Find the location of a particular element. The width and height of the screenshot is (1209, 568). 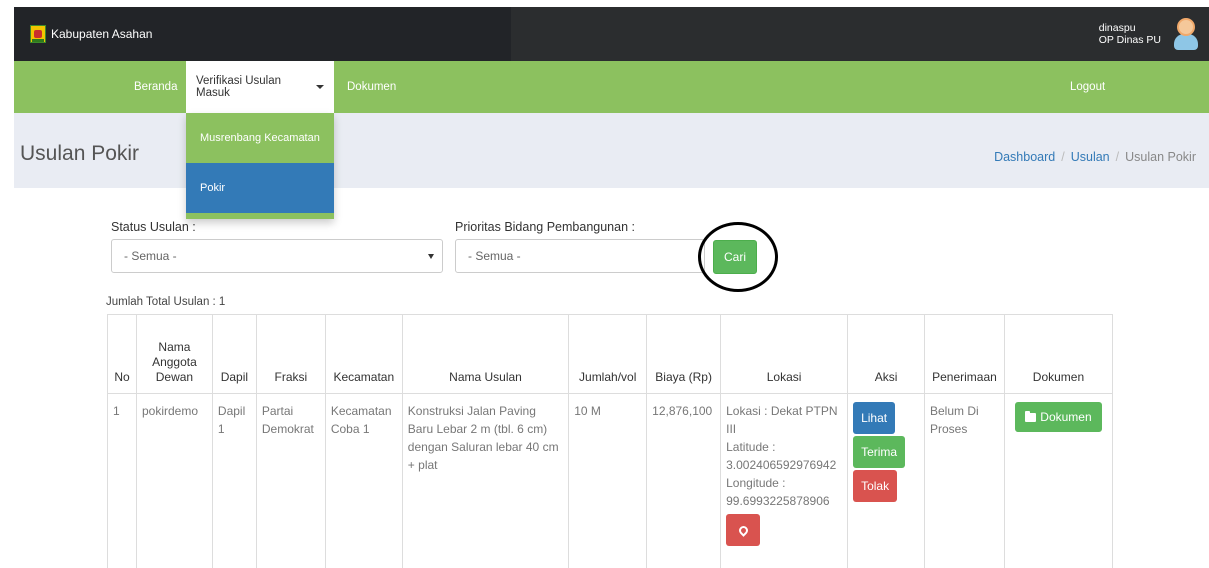

caret-down-icon is located at coordinates (320, 87).